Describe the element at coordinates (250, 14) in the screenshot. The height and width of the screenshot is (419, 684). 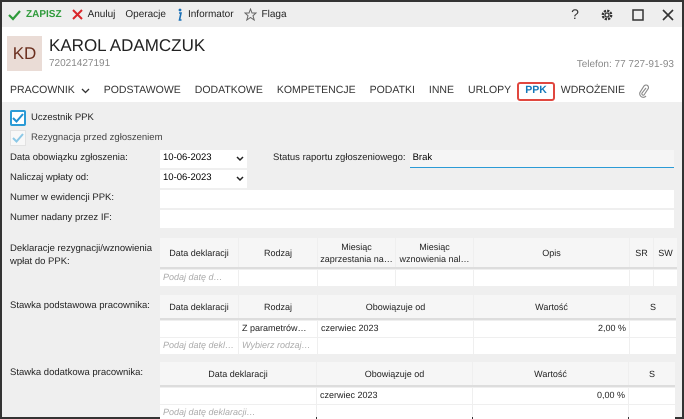
I see `star-icon` at that location.